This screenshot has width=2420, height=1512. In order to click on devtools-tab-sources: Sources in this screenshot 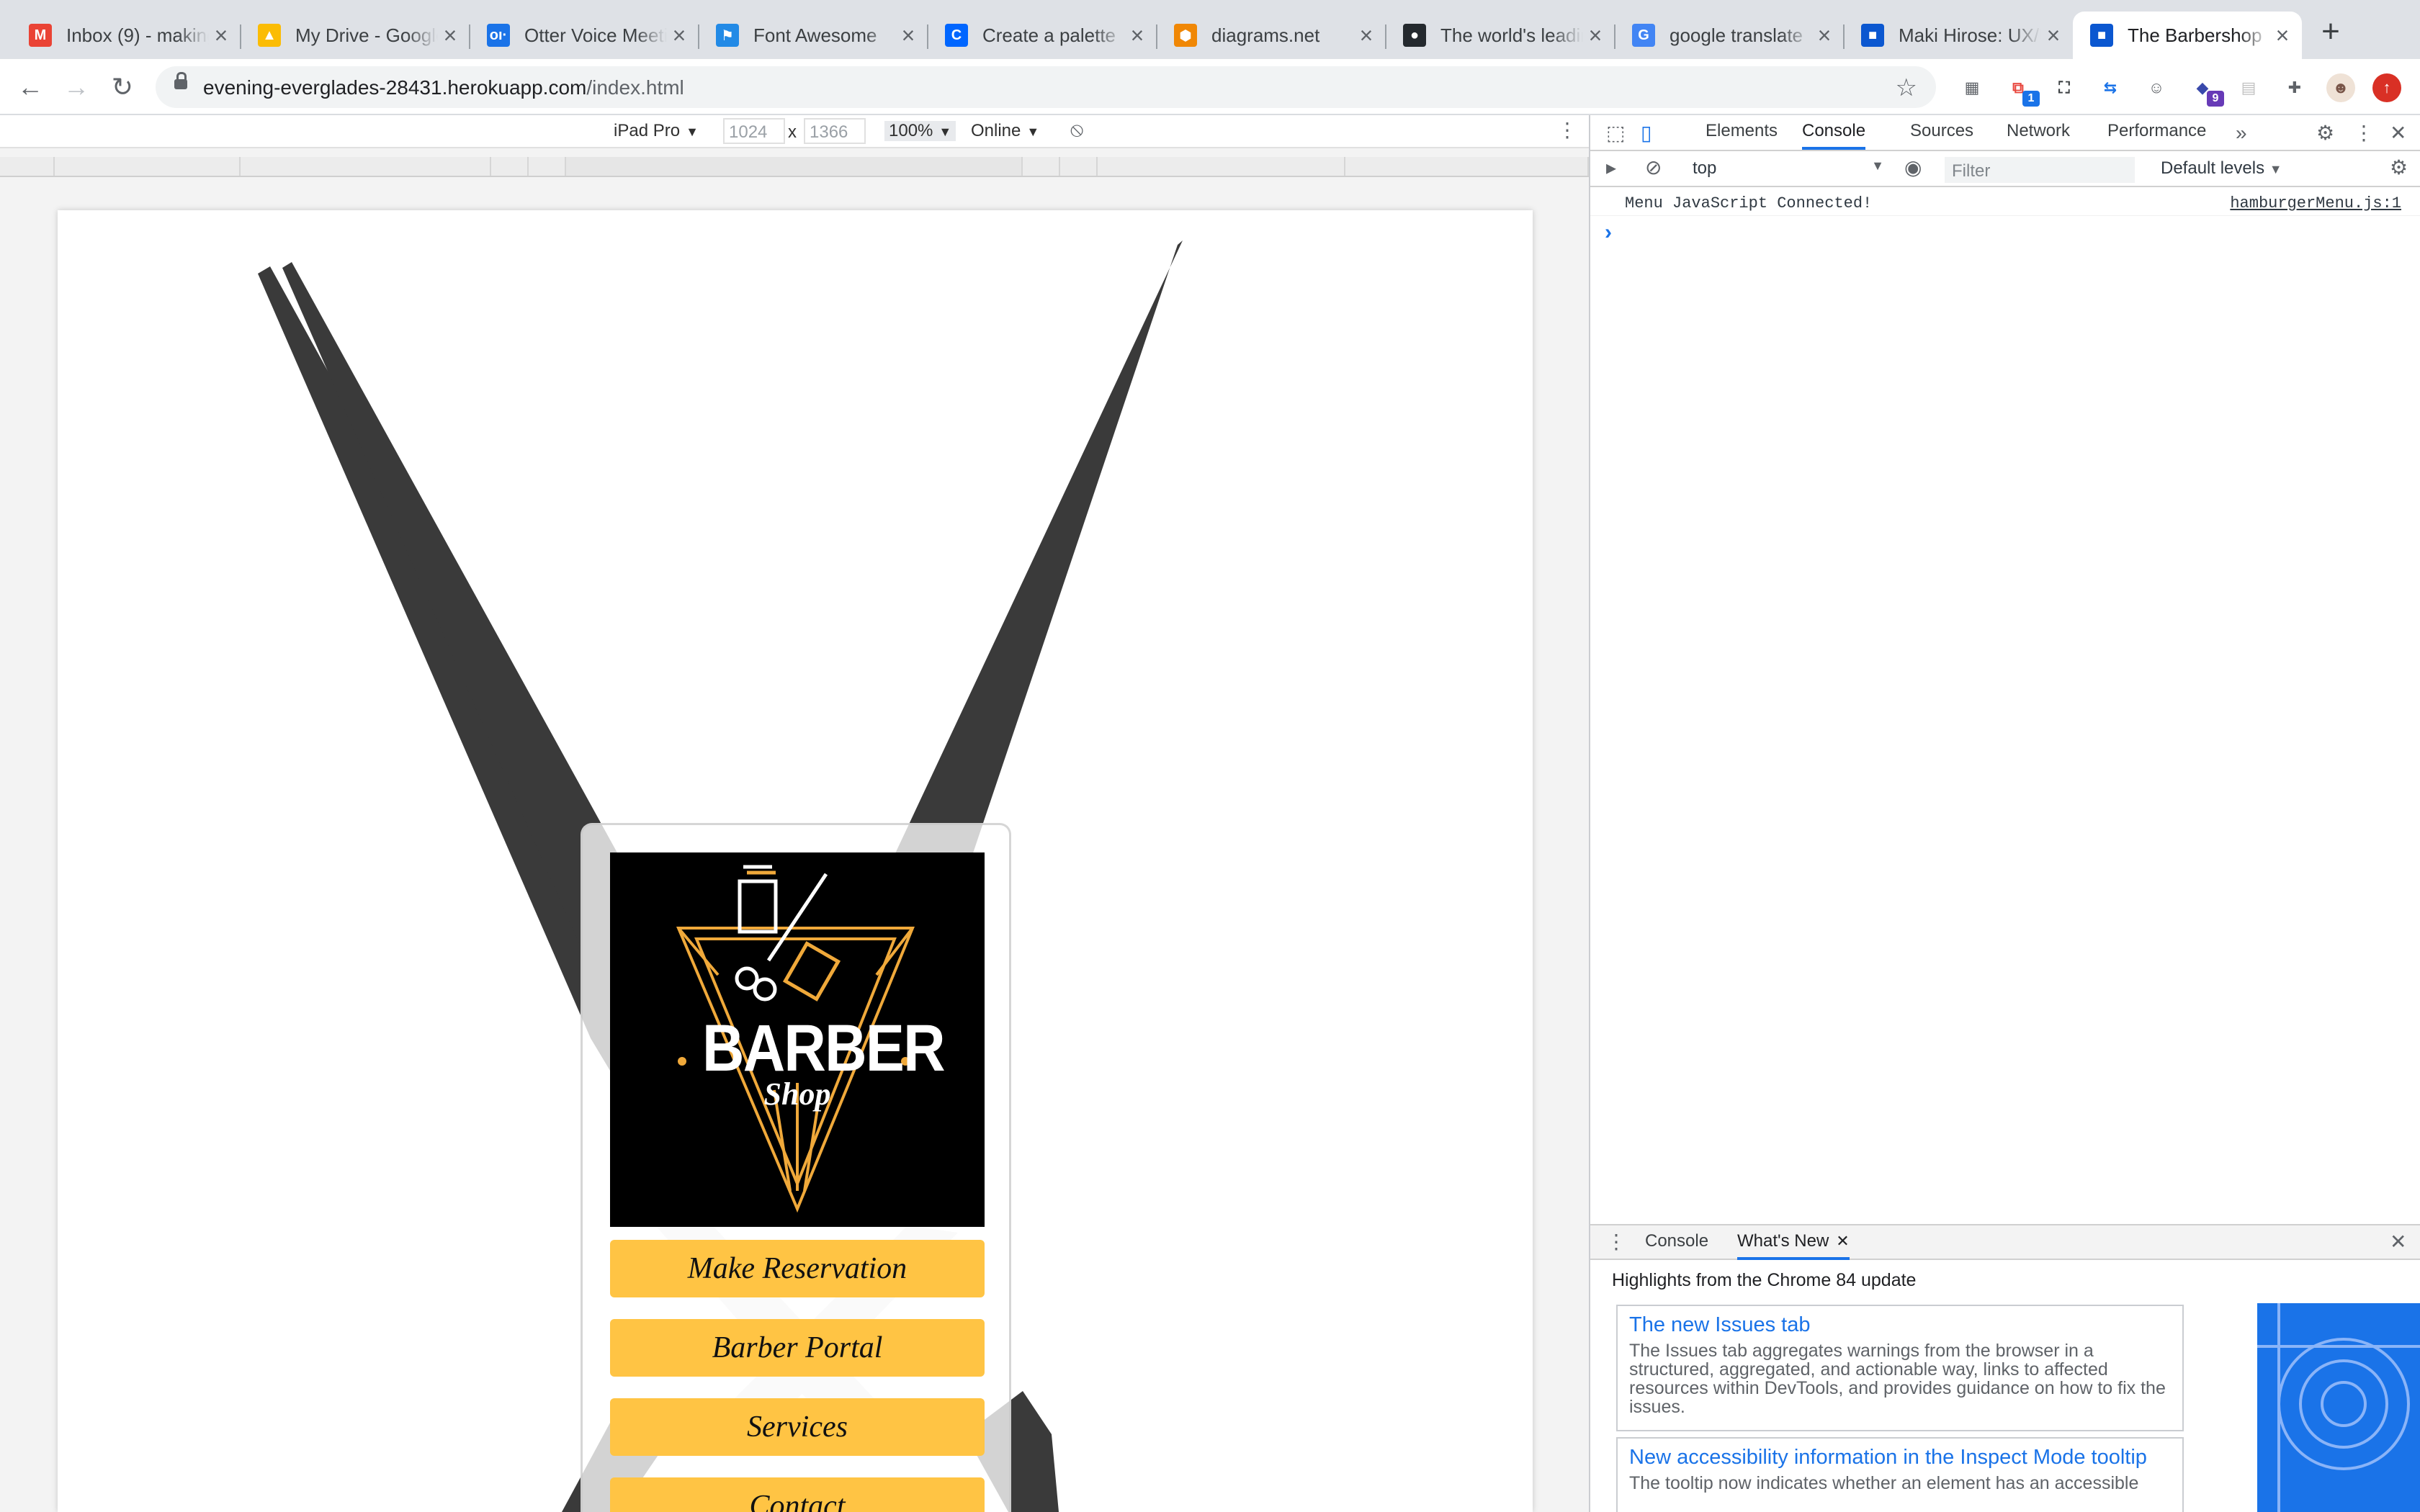, I will do `click(1941, 131)`.